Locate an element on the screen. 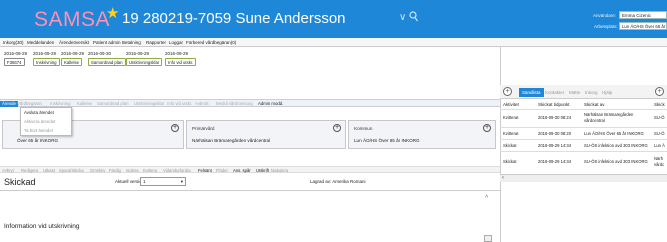 The image size is (667, 242). menu-item-inbox: Inkorg(30) is located at coordinates (13, 42).